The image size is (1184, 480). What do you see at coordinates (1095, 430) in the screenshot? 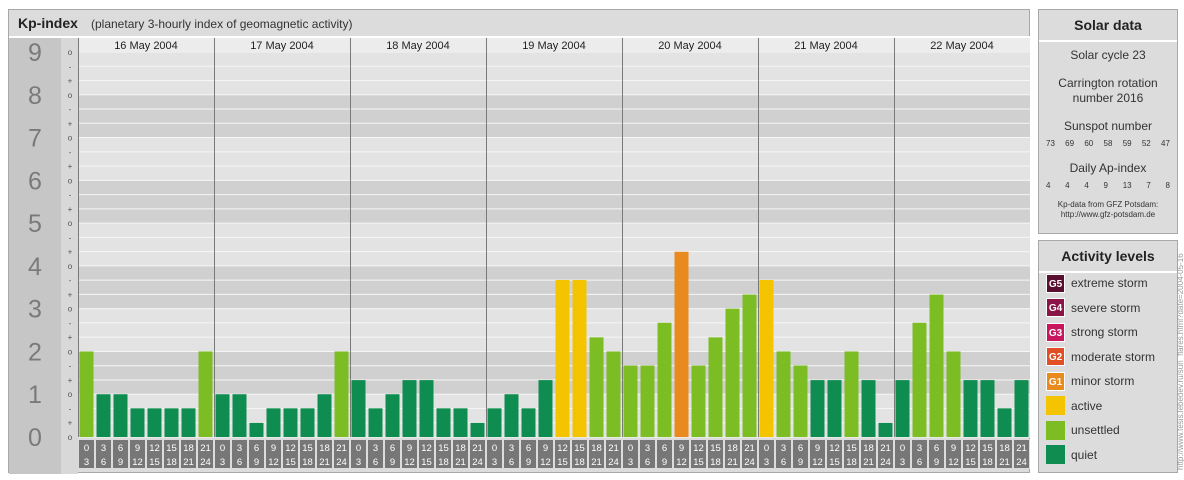
I see `legend-label: unsettled` at bounding box center [1095, 430].